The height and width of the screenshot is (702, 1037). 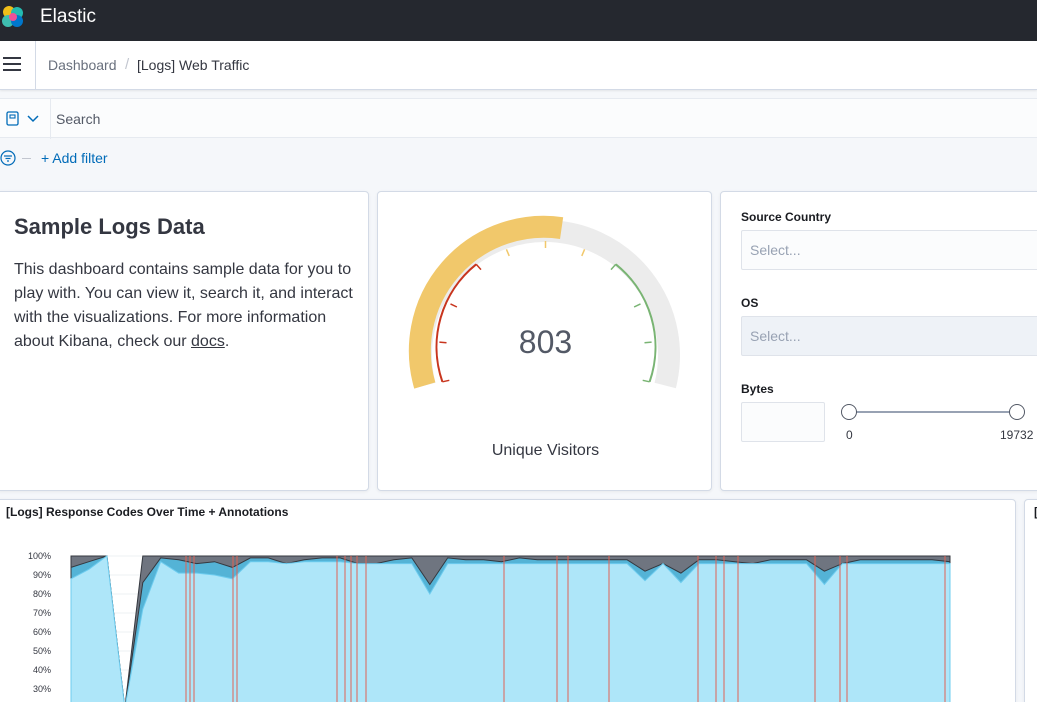 I want to click on nav-divider, so click(x=35, y=65).